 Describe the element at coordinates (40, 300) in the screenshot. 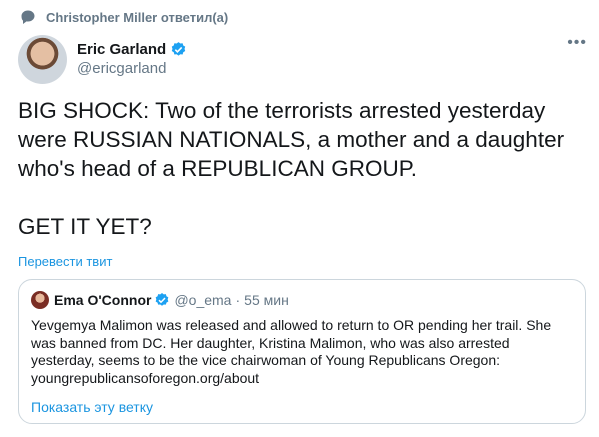

I see `quoted-avatar` at that location.